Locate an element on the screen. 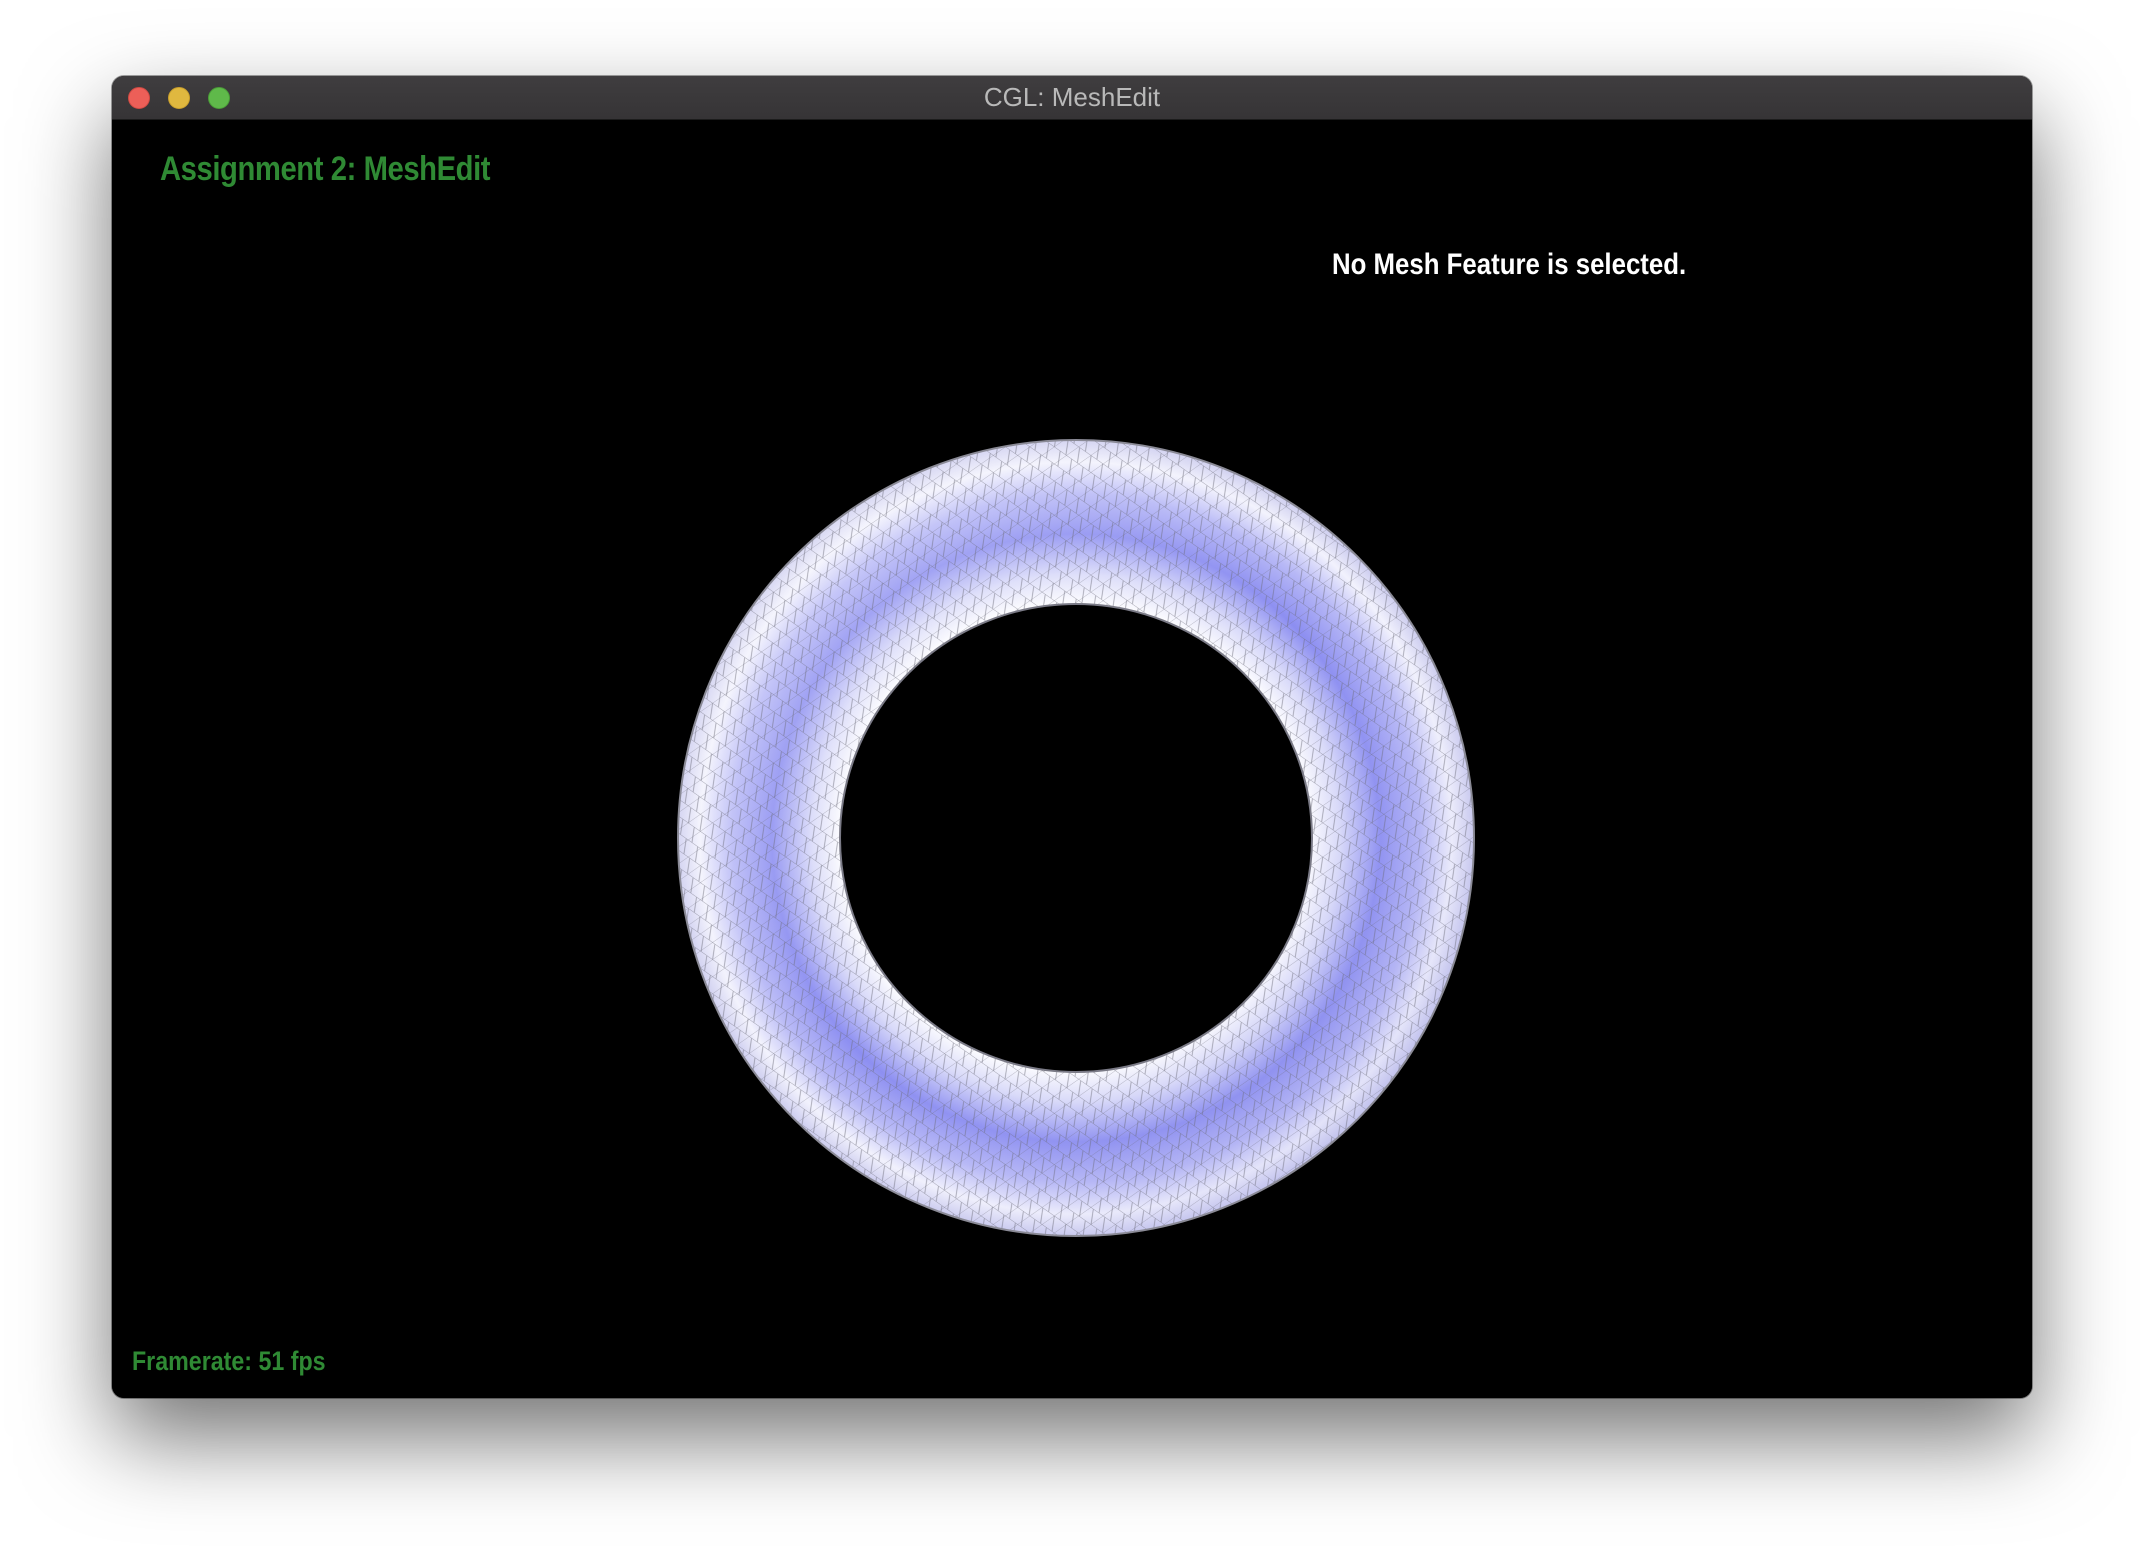  app-title: Assignment 2: MeshEdit is located at coordinates (325, 169).